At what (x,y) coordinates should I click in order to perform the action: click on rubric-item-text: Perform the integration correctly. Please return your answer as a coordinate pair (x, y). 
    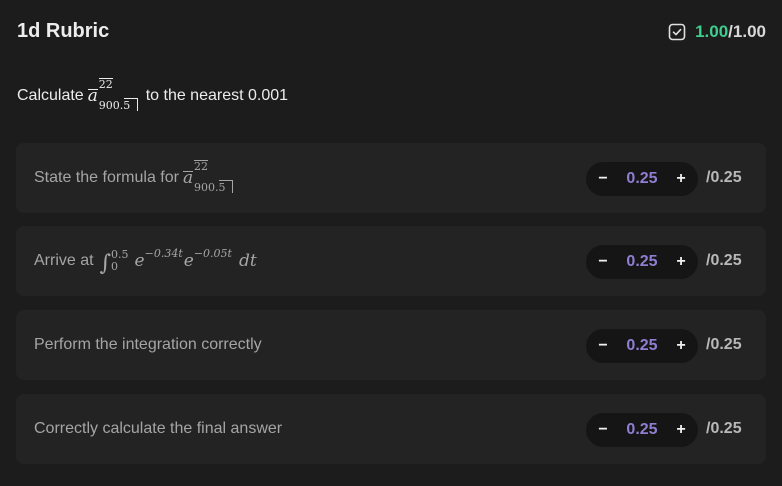
    Looking at the image, I should click on (148, 344).